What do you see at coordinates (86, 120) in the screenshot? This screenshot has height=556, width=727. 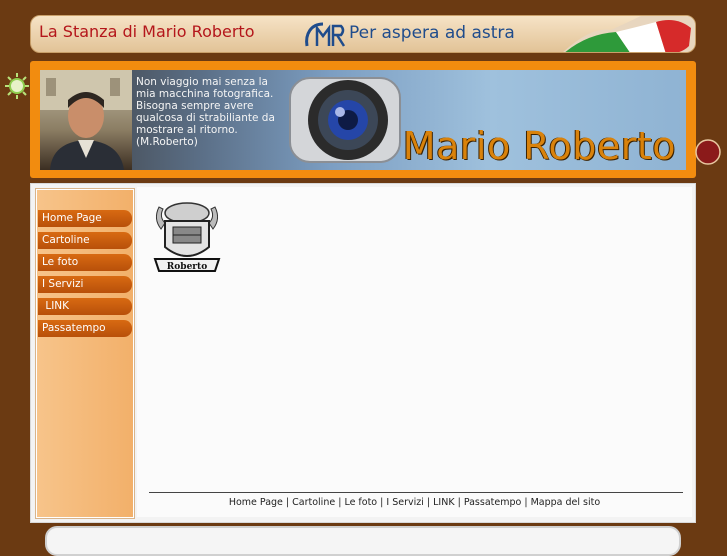 I see `portrait-photo` at bounding box center [86, 120].